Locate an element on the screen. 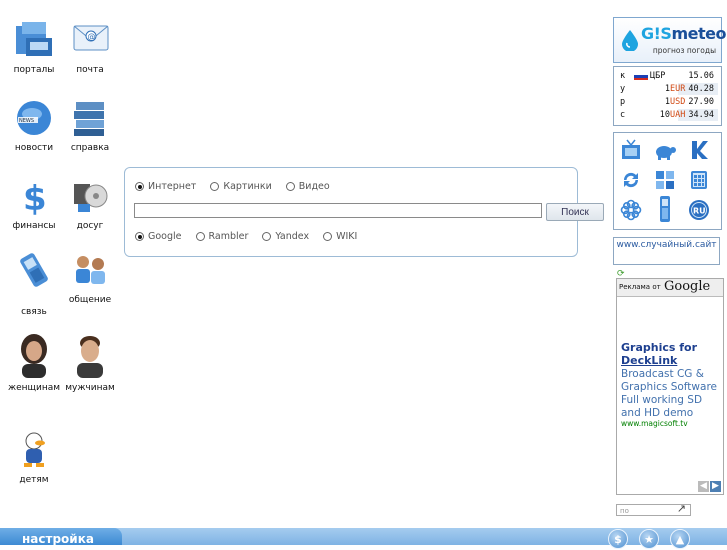  bank-label: ЦБР is located at coordinates (658, 76).